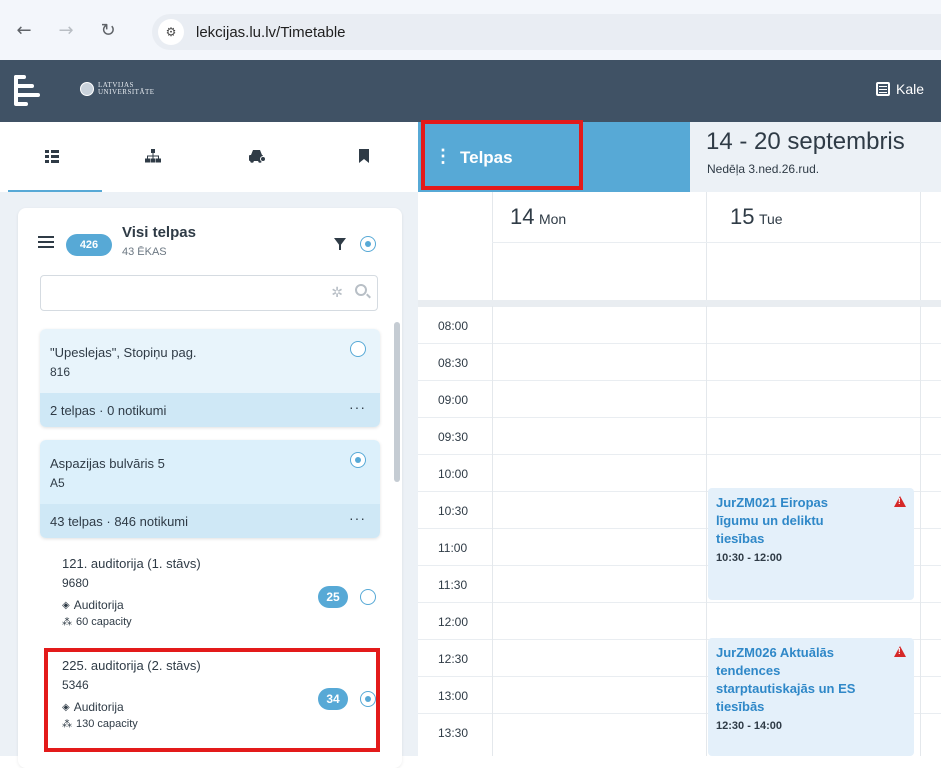 The height and width of the screenshot is (768, 941). Describe the element at coordinates (883, 89) in the screenshot. I see `calendar-icon` at that location.